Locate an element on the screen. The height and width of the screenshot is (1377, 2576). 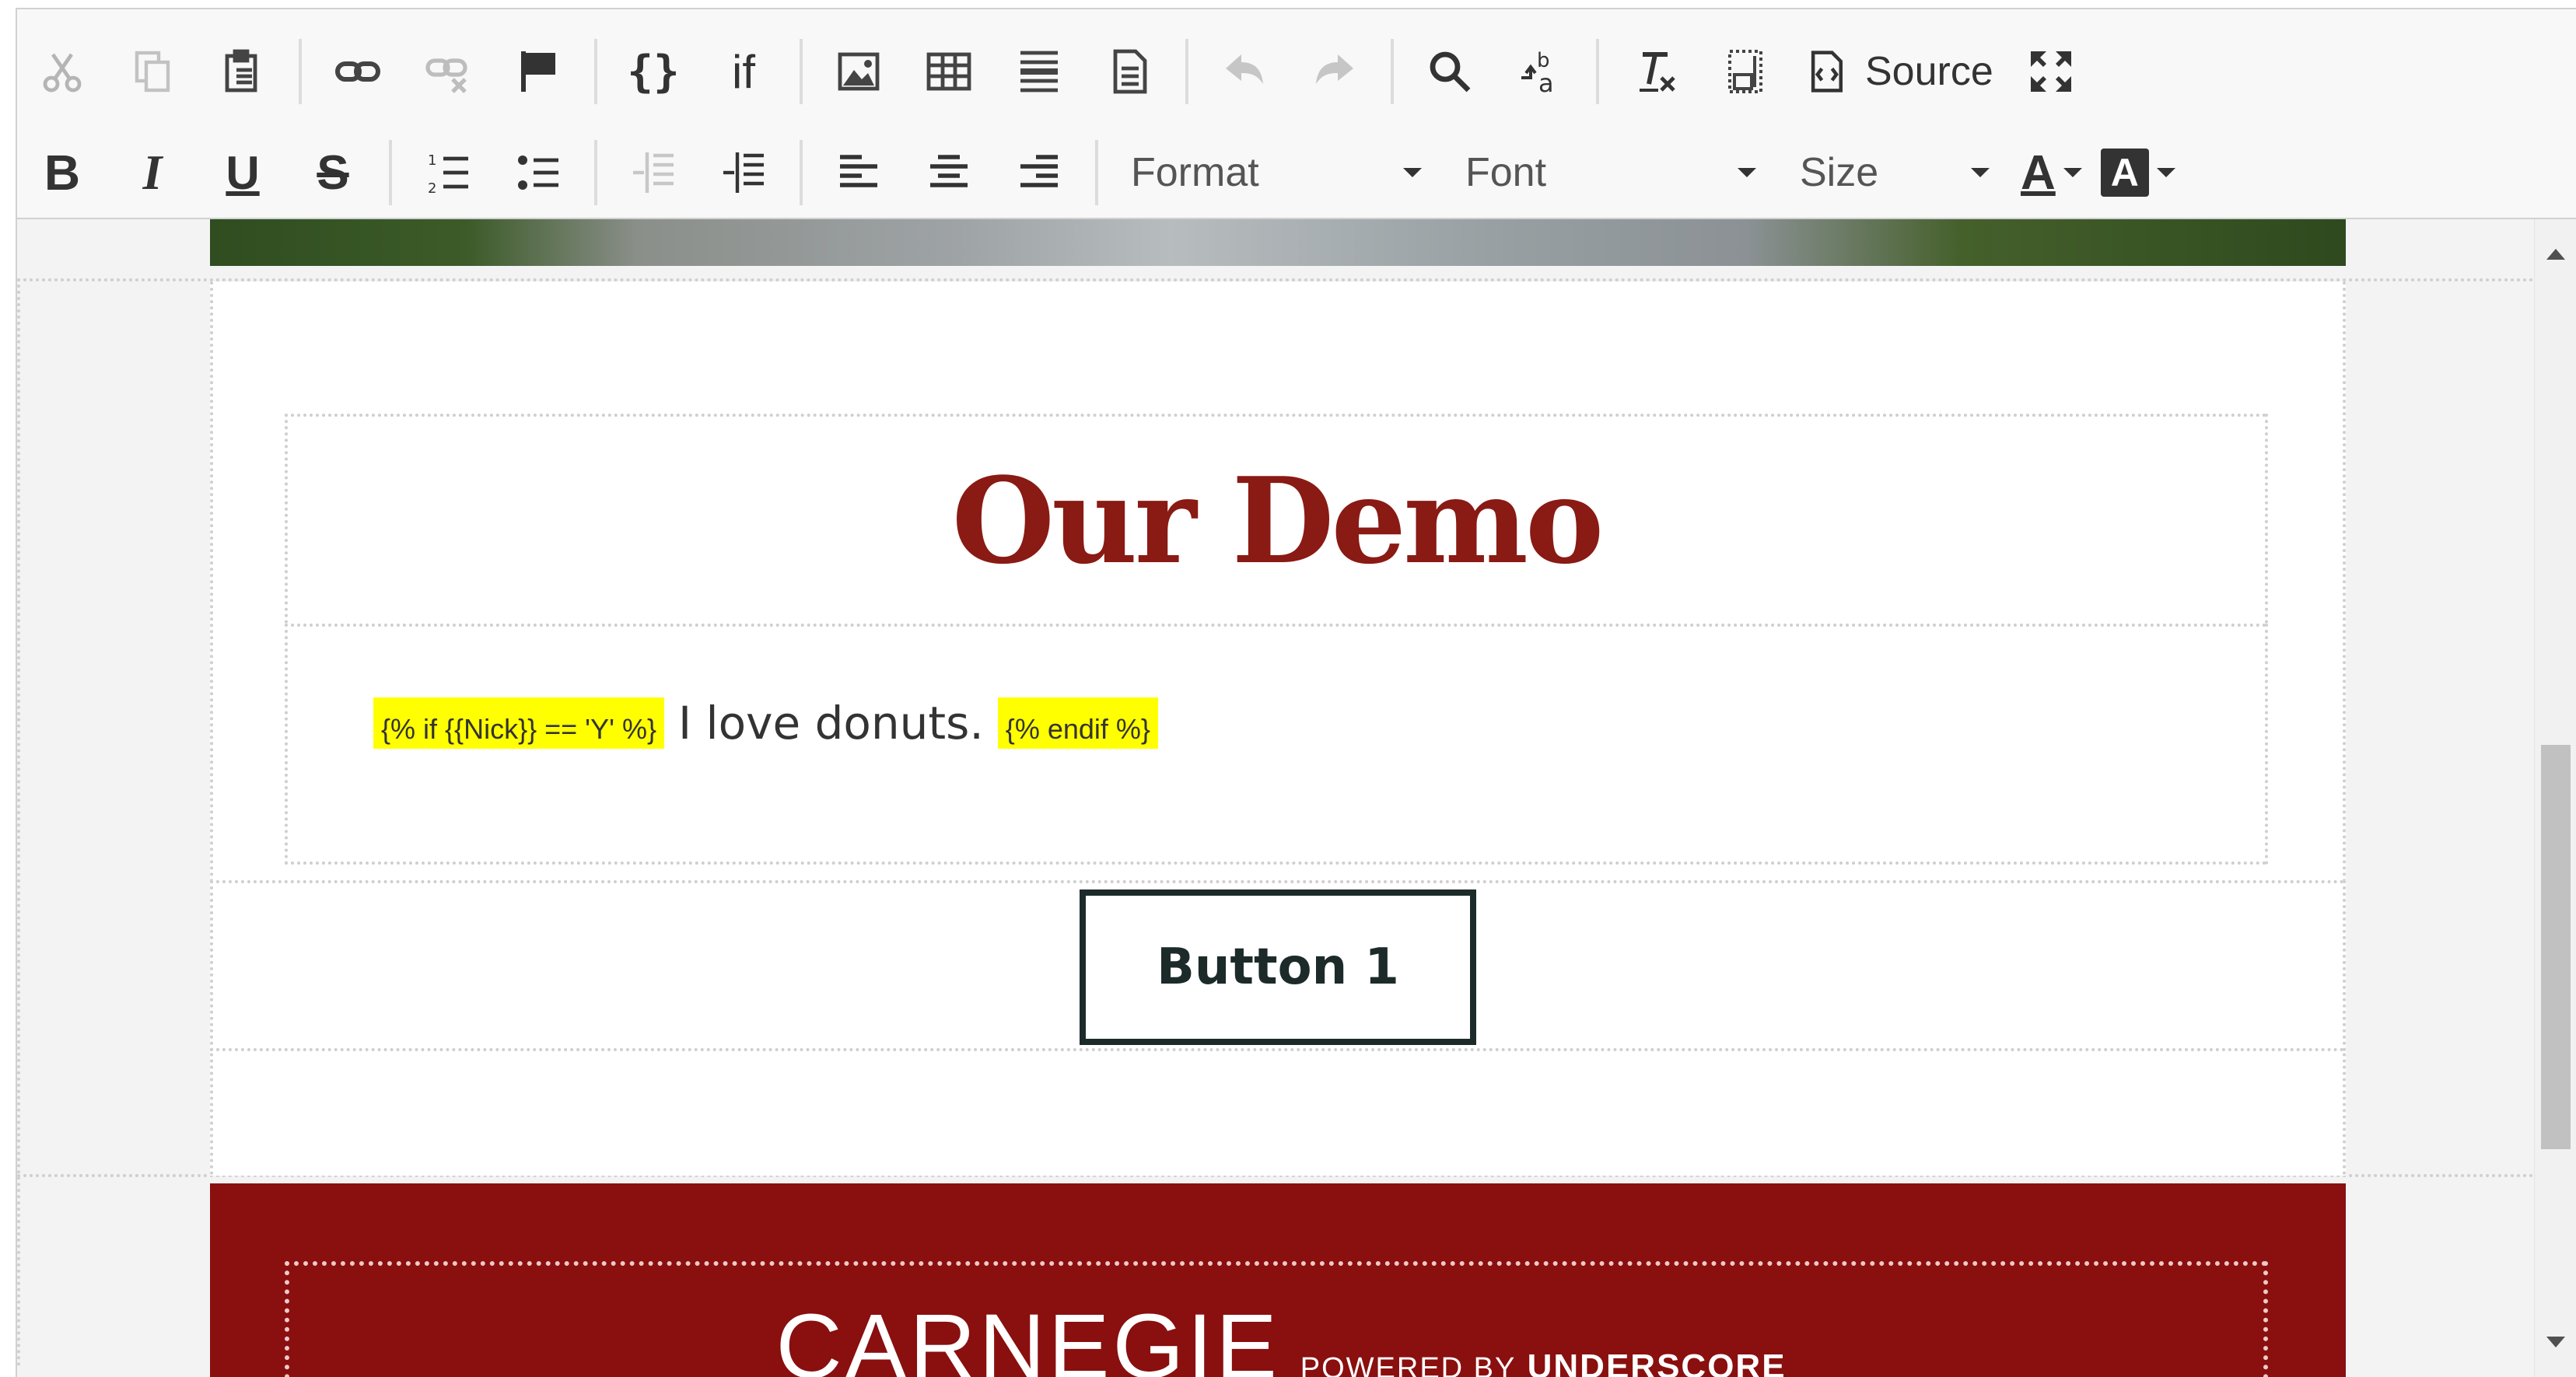
image-button is located at coordinates (859, 71).